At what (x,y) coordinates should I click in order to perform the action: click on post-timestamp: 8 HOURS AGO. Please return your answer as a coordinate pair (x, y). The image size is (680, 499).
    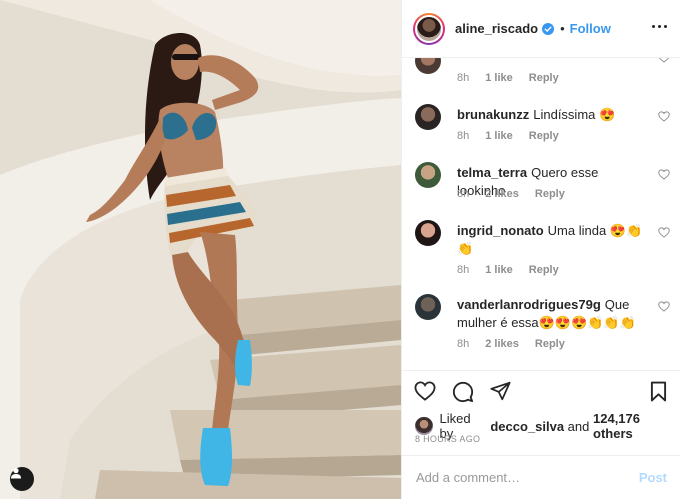
    Looking at the image, I should click on (447, 439).